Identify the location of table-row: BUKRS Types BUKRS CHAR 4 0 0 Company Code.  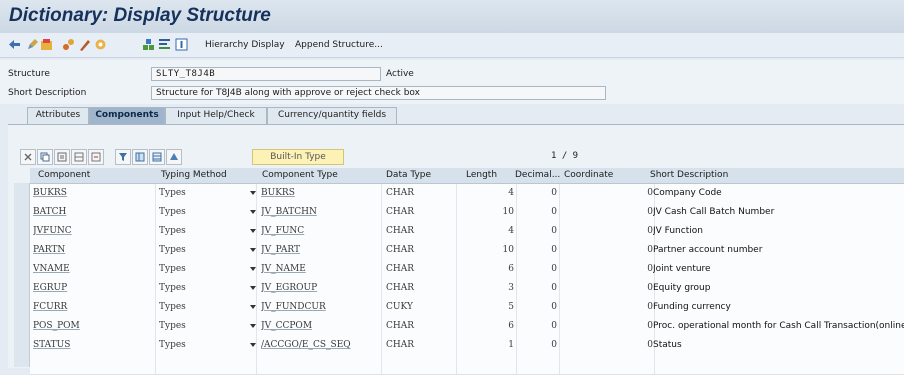
(467, 194).